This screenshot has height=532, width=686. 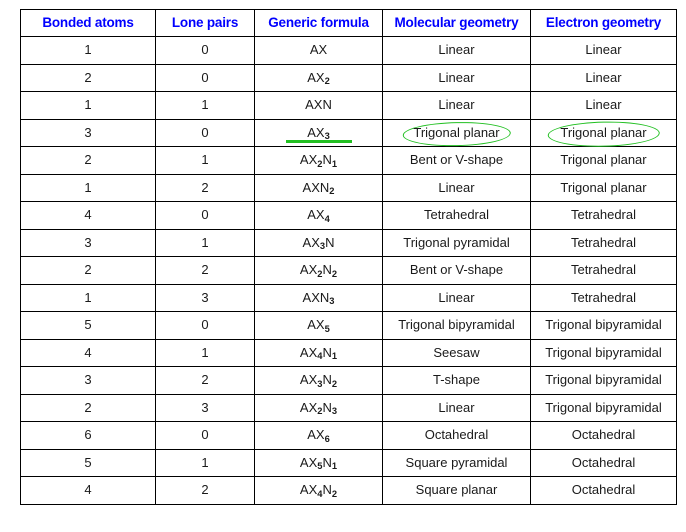 I want to click on column-header-generic-formula: Generic formula, so click(x=318, y=23).